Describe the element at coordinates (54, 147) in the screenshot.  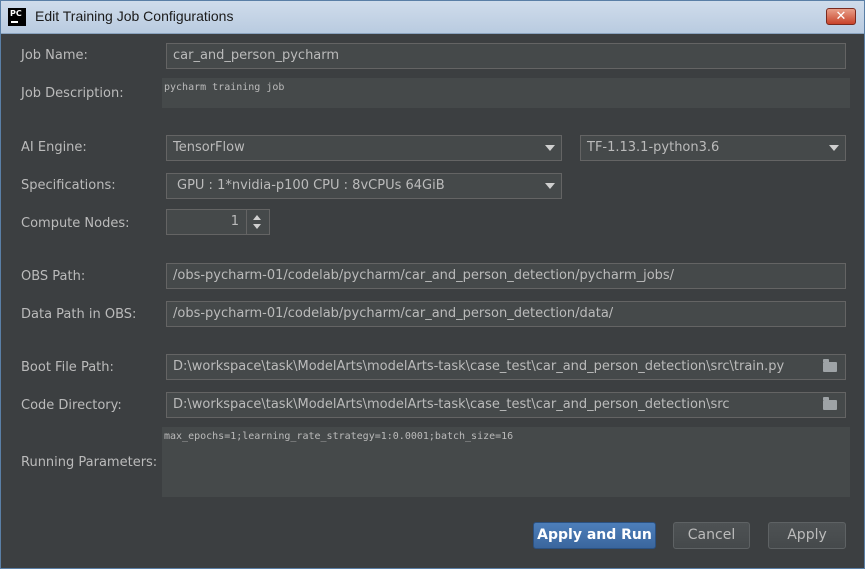
I see `ai-engine-label: AI Engine:` at that location.